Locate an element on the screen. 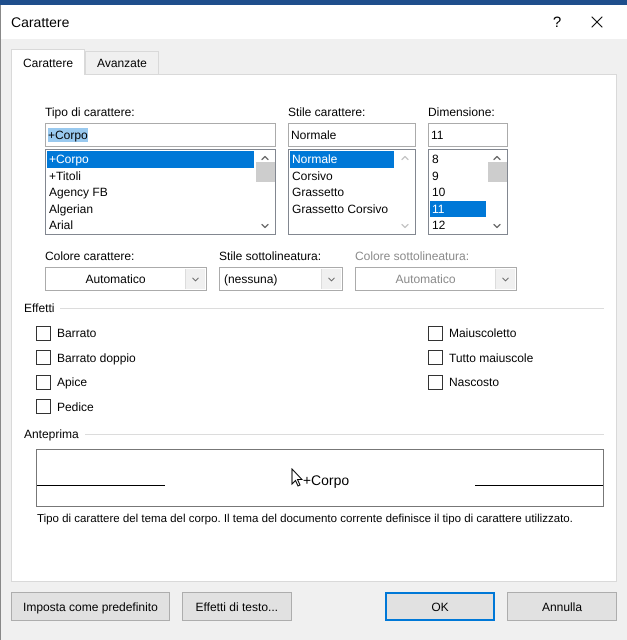 The image size is (627, 640). checkbox-label: Pedice is located at coordinates (75, 407).